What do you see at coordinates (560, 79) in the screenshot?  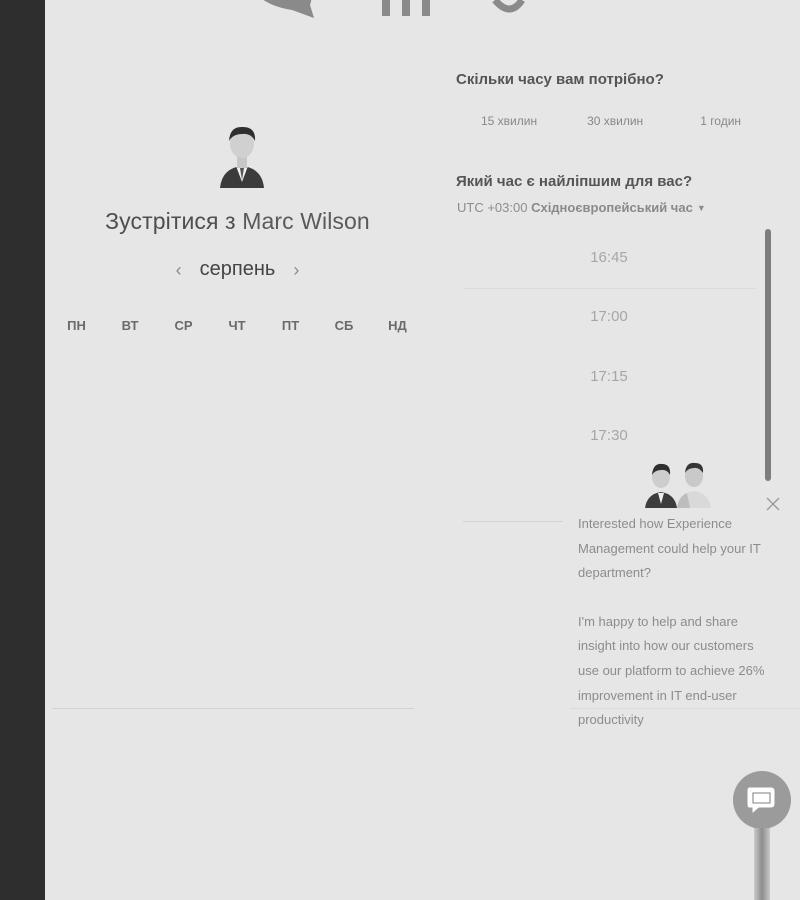 I see `duration-question: Скільки часу вам потрібно?` at bounding box center [560, 79].